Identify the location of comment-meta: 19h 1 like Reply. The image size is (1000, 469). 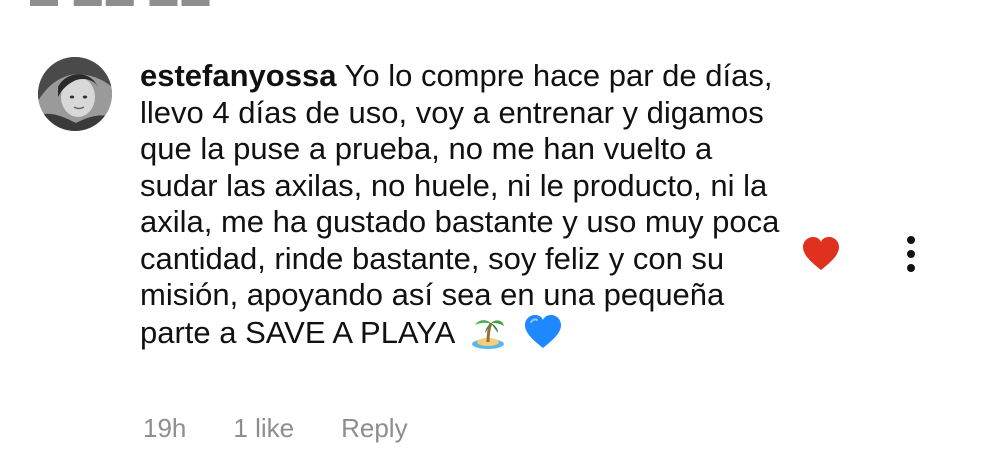
(275, 428).